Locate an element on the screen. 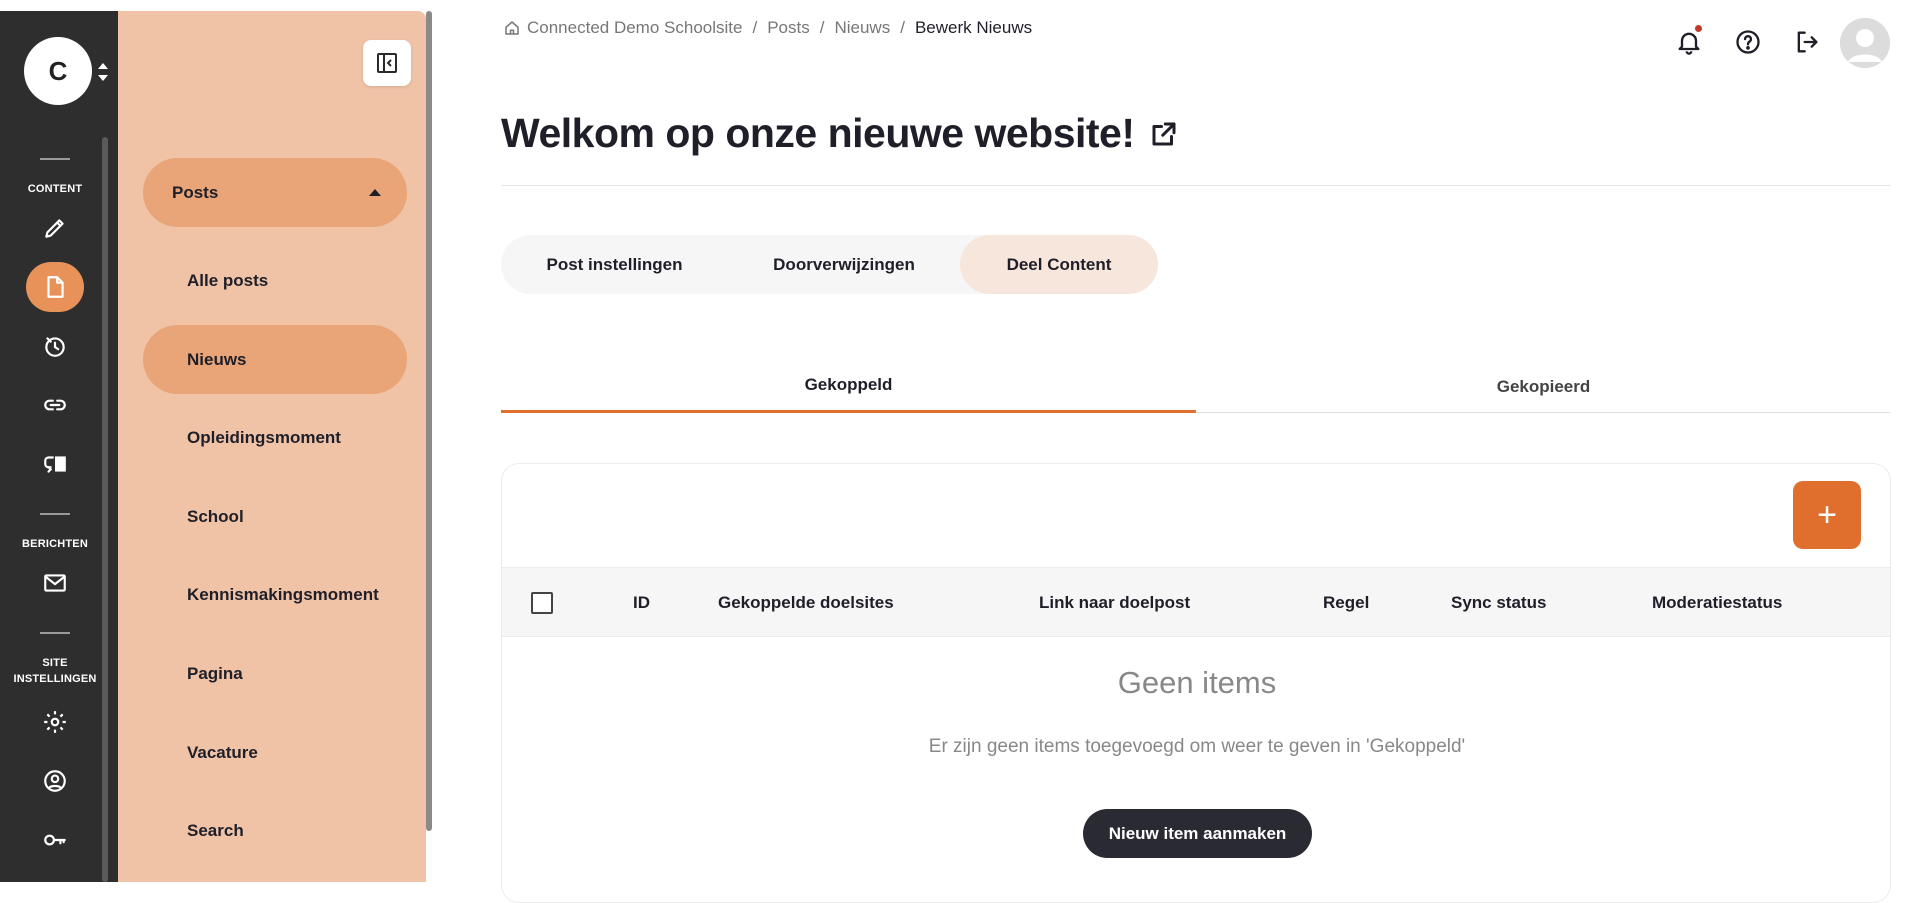  column-header-id: ID is located at coordinates (641, 603).